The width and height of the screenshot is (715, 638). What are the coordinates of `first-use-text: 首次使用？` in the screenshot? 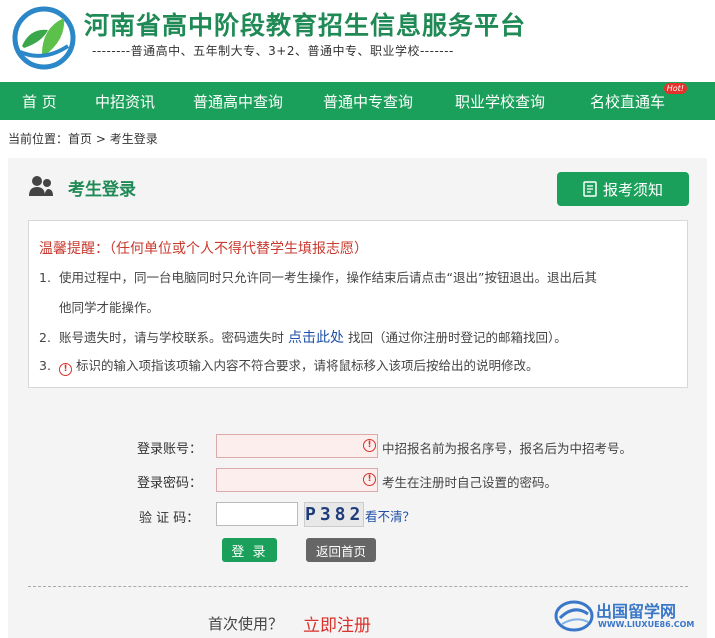 It's located at (246, 624).